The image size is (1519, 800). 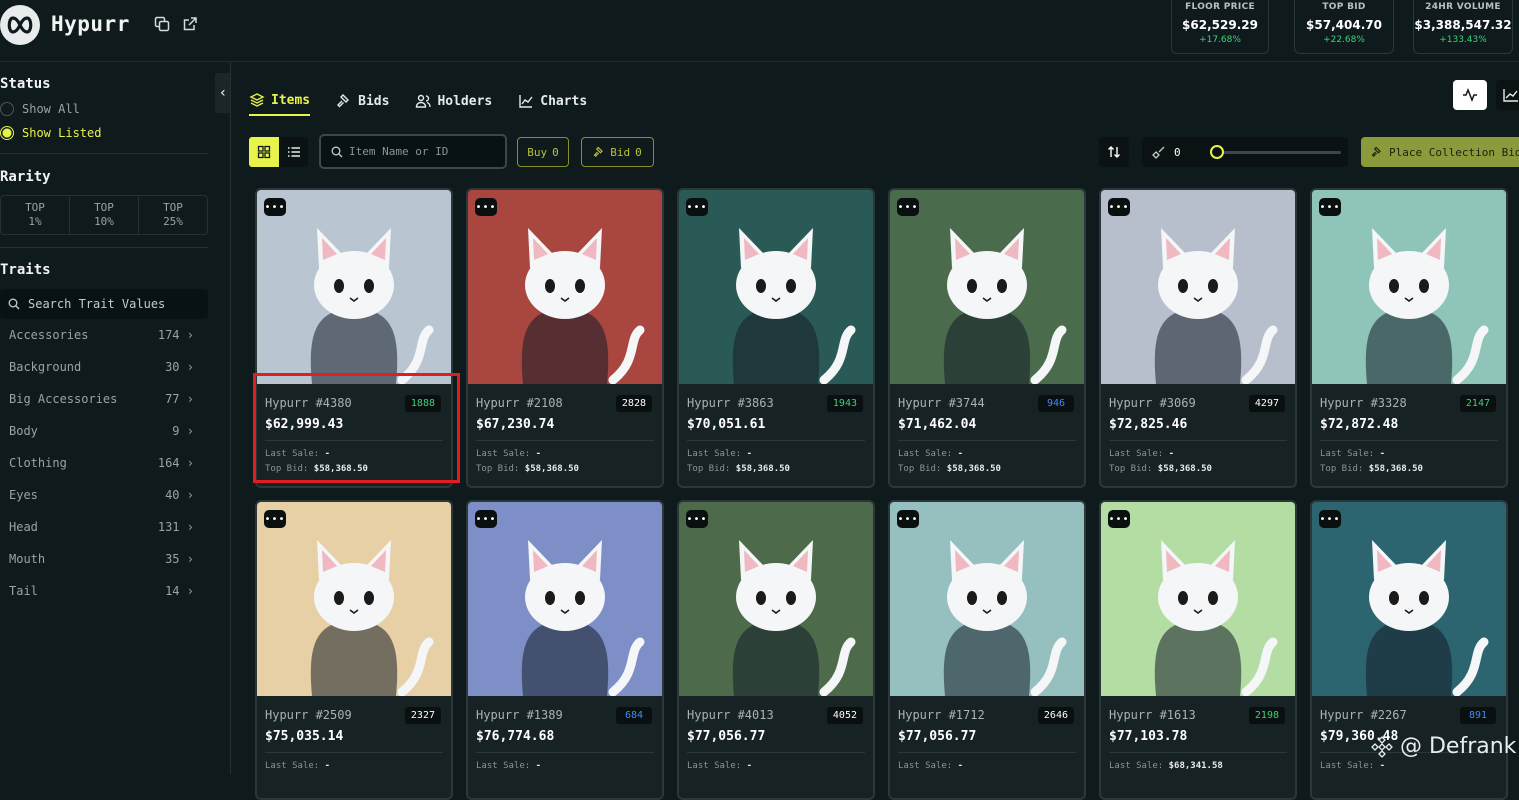 I want to click on external-link-icon, so click(x=190, y=24).